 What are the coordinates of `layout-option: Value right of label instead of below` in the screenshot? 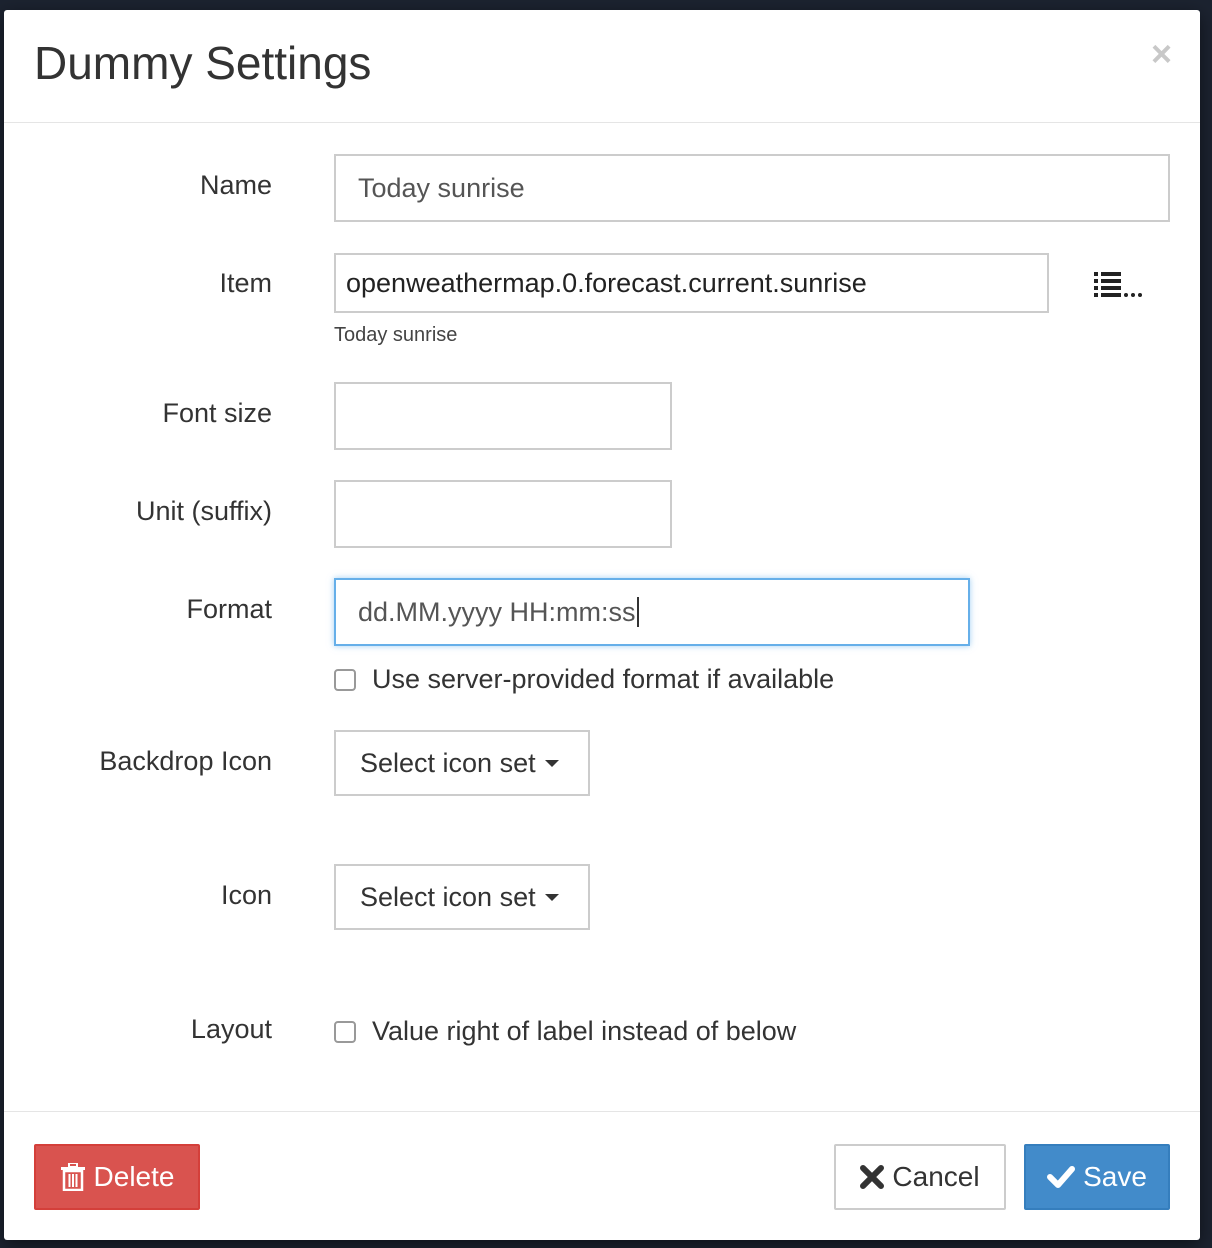 It's located at (565, 1031).